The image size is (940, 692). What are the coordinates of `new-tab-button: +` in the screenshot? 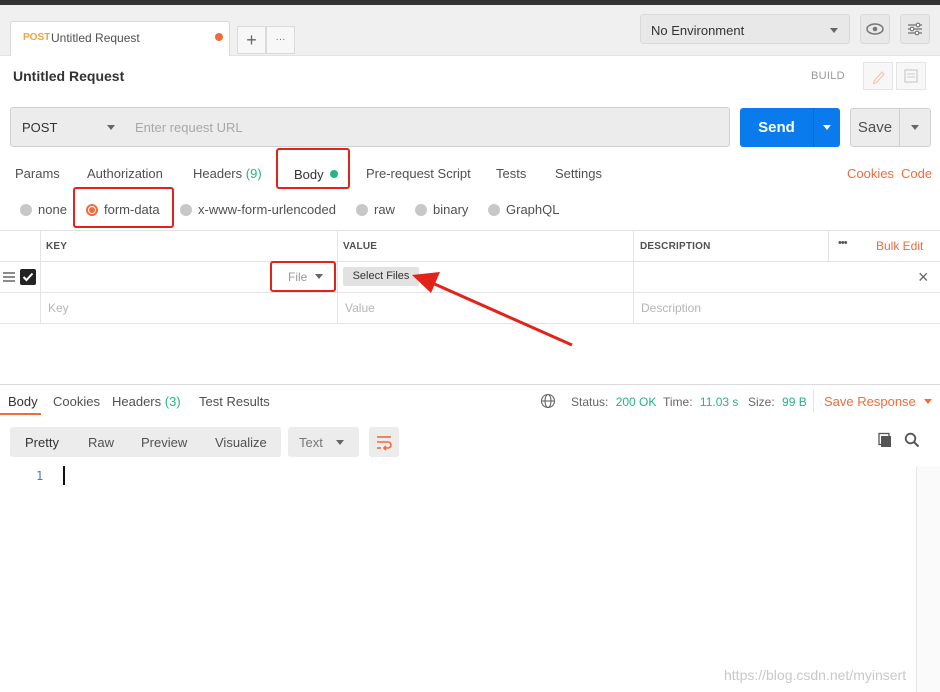 It's located at (251, 40).